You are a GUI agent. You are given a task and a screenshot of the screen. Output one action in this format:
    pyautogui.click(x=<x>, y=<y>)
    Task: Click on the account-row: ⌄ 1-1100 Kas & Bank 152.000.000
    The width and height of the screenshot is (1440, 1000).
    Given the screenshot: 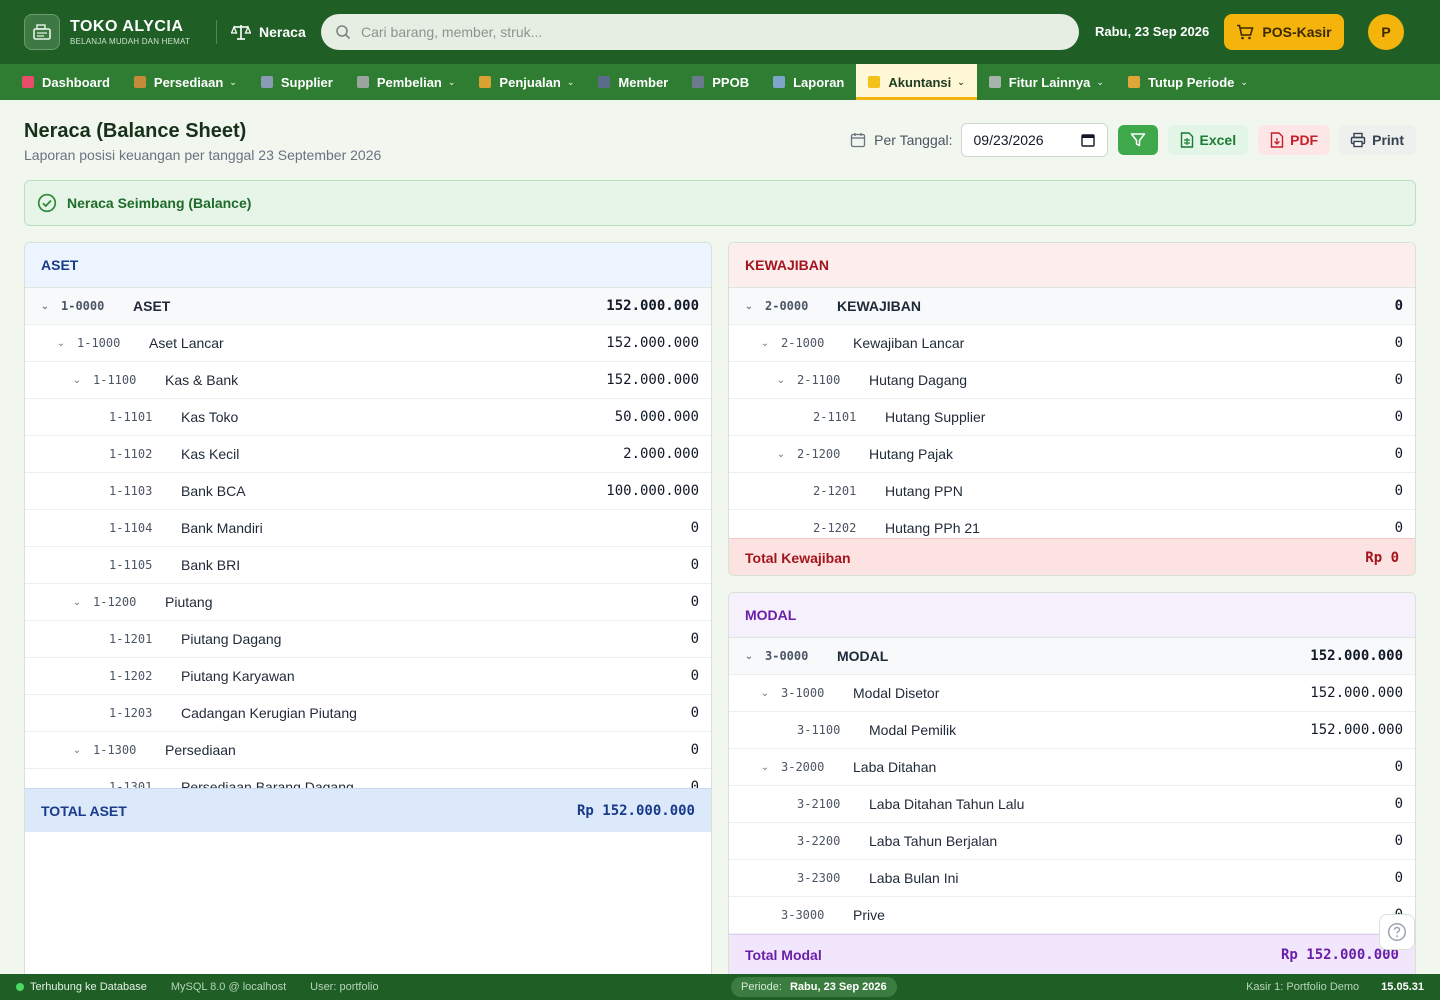 What is the action you would take?
    pyautogui.click(x=368, y=380)
    